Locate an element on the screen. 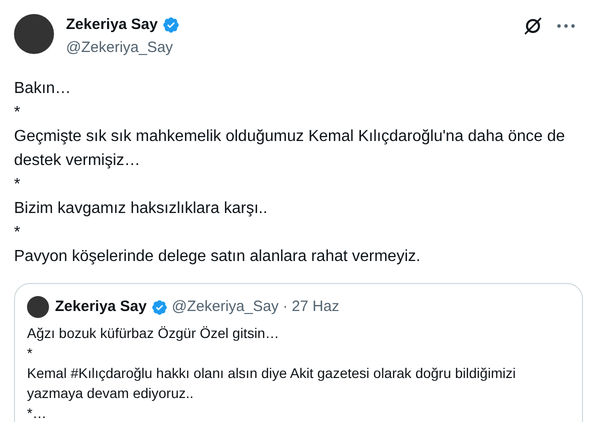 The image size is (597, 422). author-name: Zekeriya Say is located at coordinates (112, 25).